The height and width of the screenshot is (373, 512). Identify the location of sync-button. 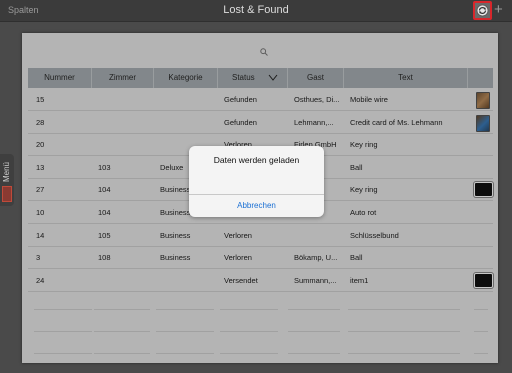
(482, 10).